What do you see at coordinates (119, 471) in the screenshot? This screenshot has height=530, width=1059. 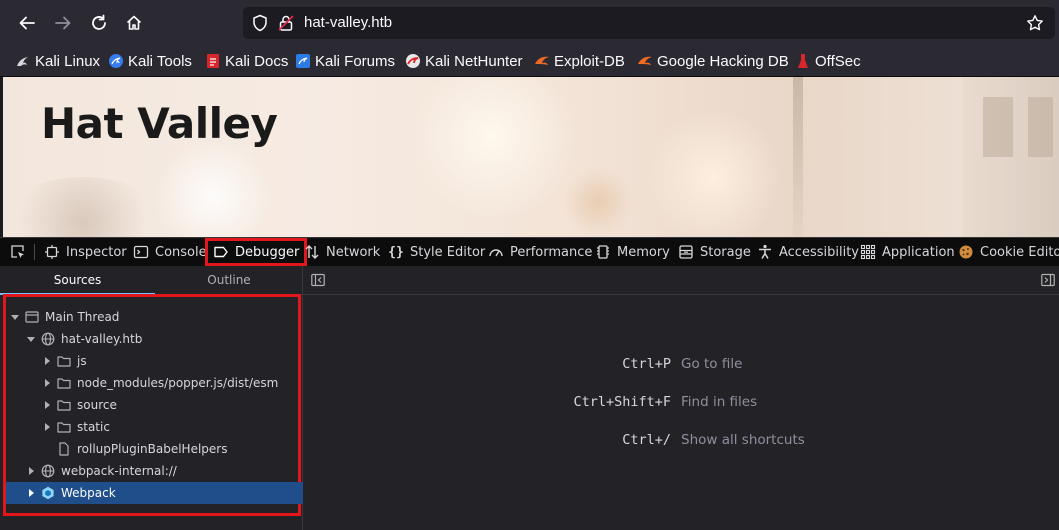 I see `tree-item-label: webpack-internal://` at bounding box center [119, 471].